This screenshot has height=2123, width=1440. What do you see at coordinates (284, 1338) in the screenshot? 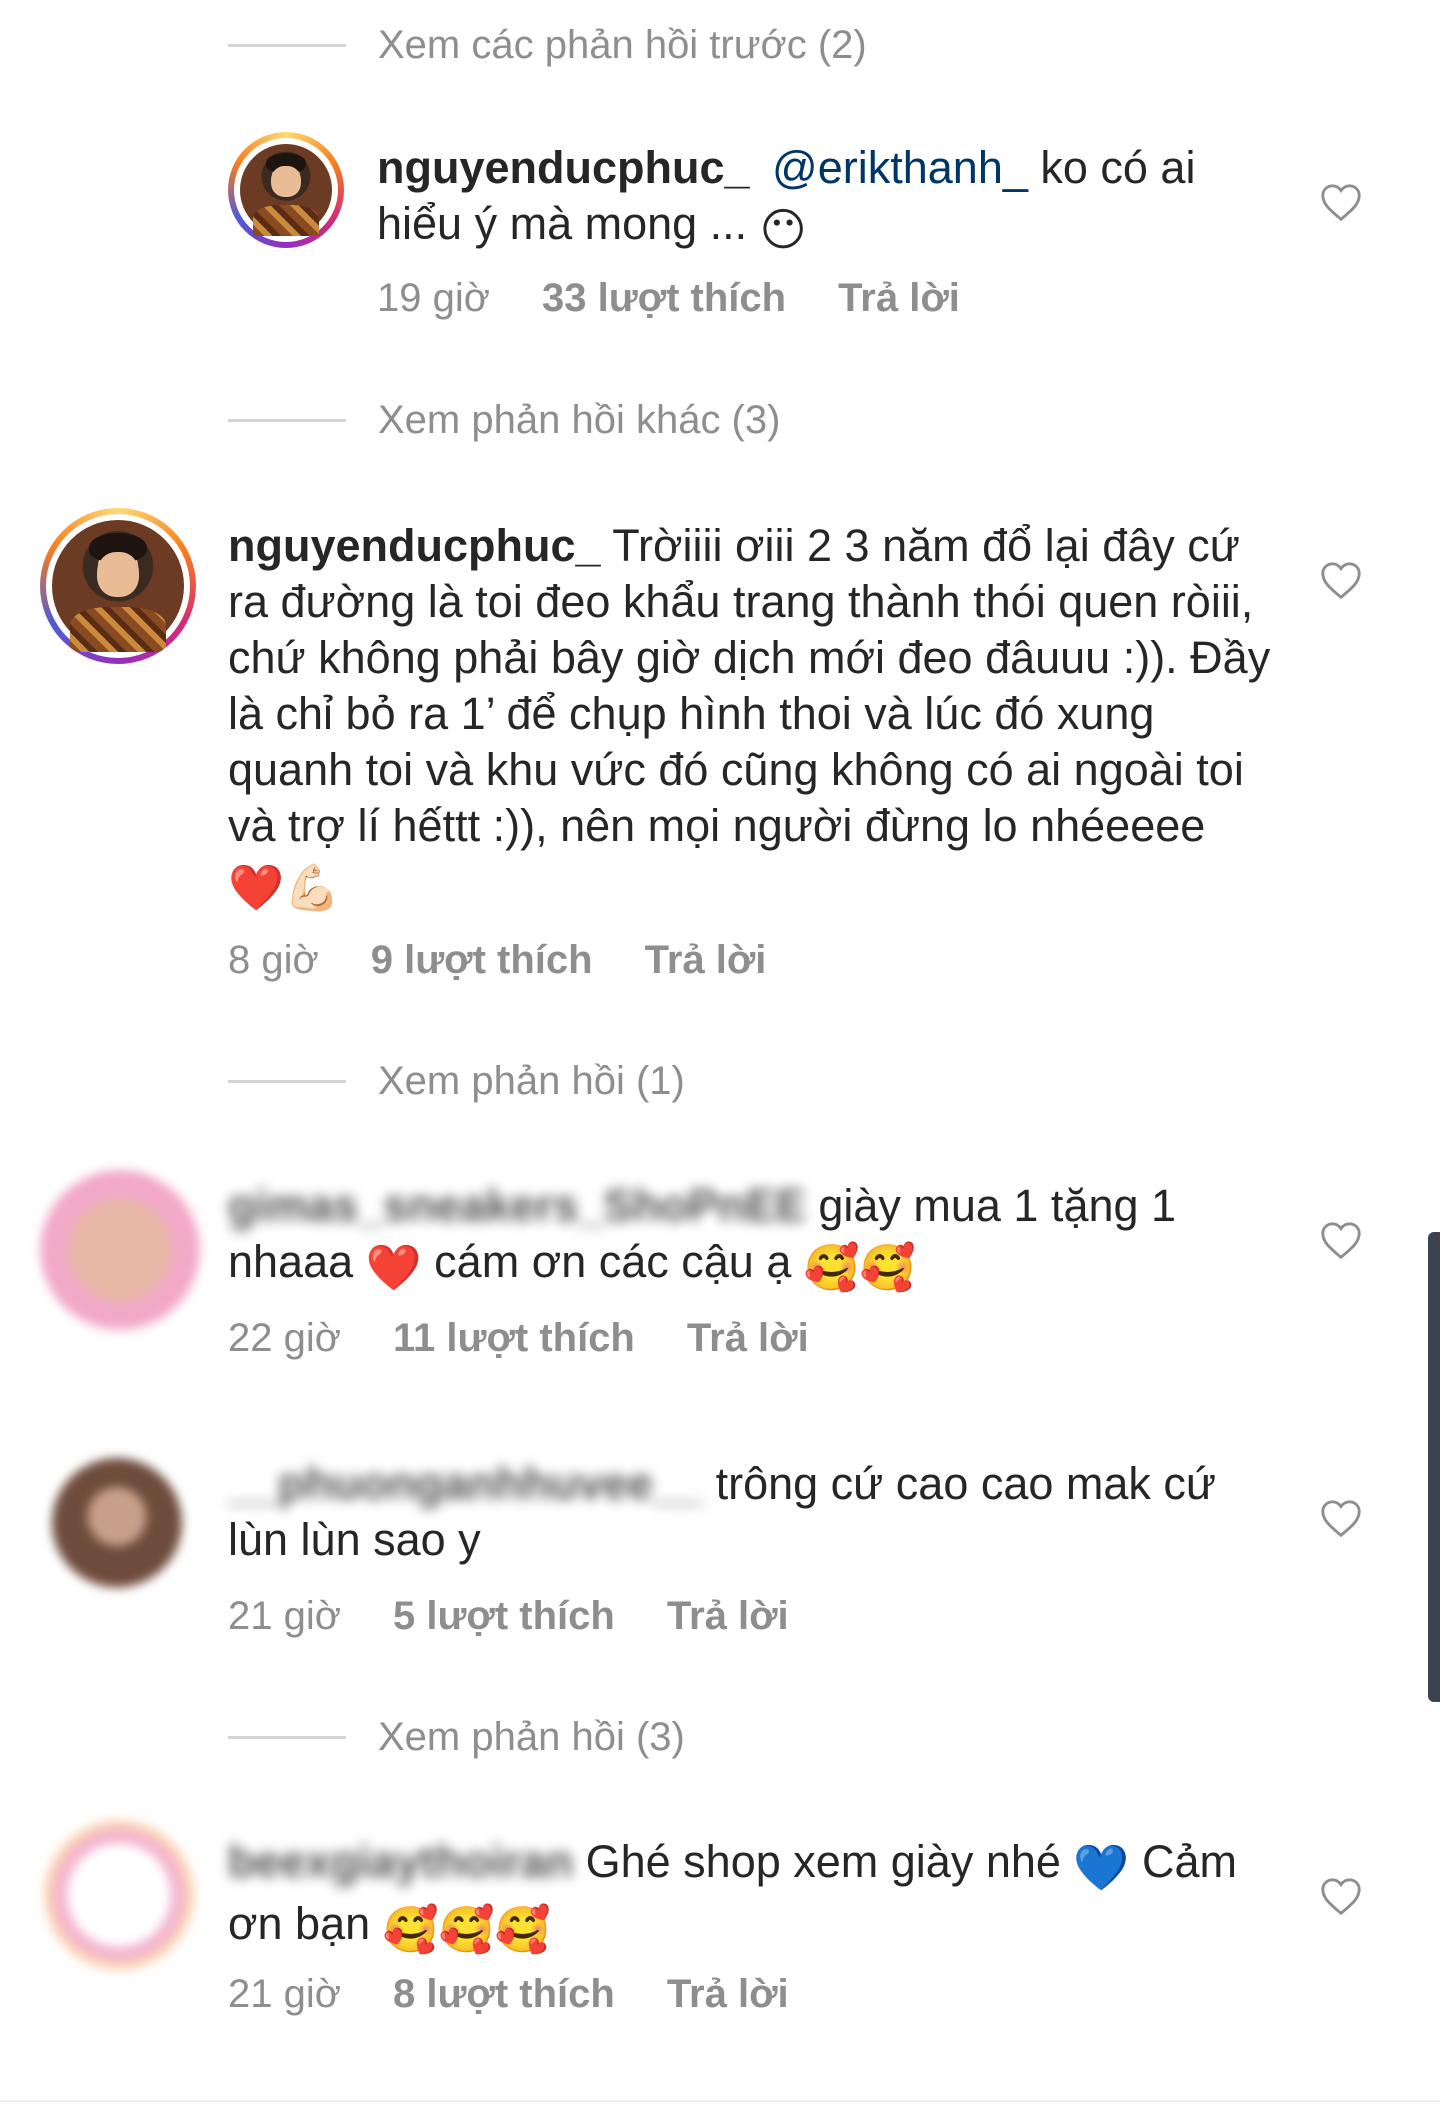
I see `comment-time: 22 giờ` at bounding box center [284, 1338].